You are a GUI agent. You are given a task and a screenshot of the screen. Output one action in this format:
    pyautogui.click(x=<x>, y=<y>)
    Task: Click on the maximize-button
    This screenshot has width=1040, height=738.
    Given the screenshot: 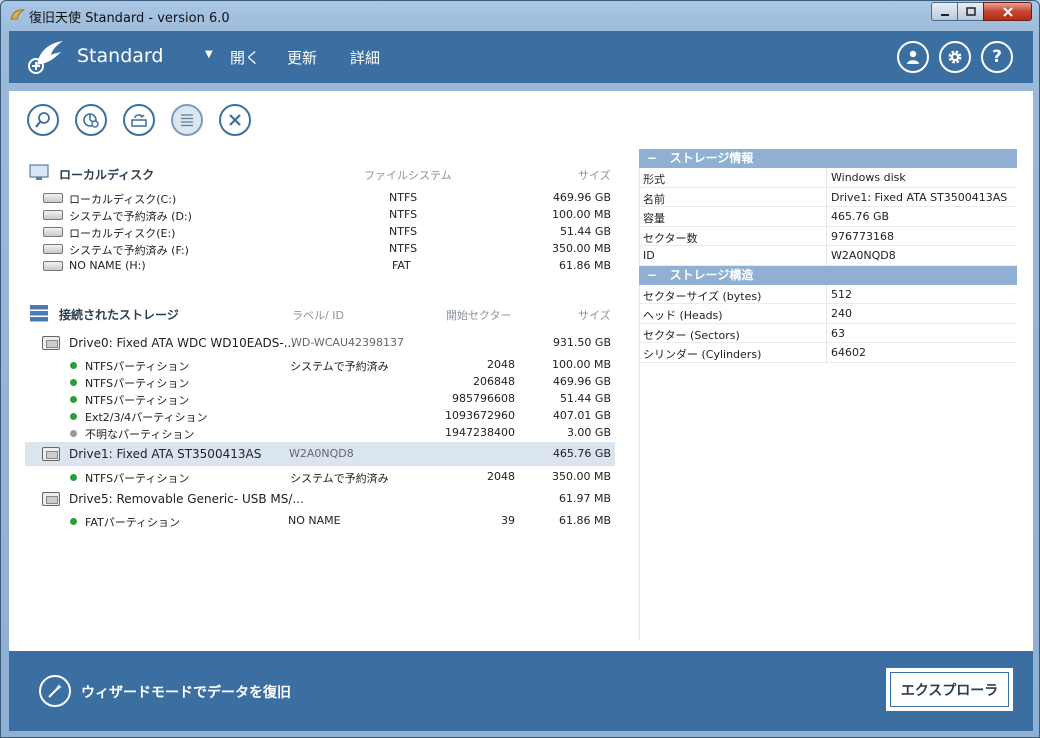 What is the action you would take?
    pyautogui.click(x=970, y=11)
    